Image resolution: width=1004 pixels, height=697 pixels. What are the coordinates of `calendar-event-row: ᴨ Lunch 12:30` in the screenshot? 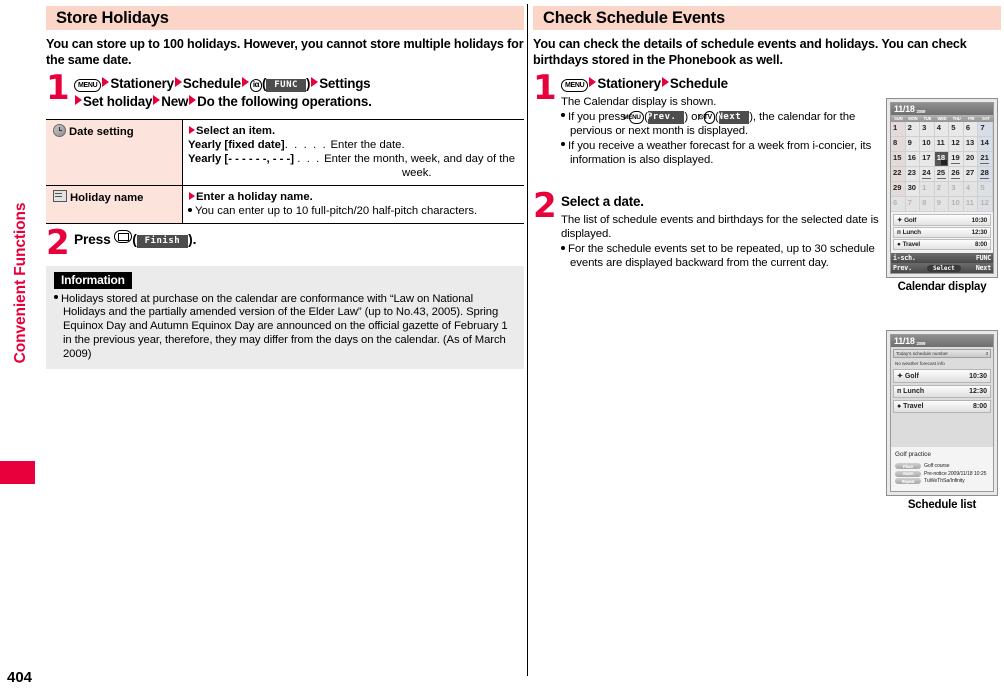 It's located at (942, 232).